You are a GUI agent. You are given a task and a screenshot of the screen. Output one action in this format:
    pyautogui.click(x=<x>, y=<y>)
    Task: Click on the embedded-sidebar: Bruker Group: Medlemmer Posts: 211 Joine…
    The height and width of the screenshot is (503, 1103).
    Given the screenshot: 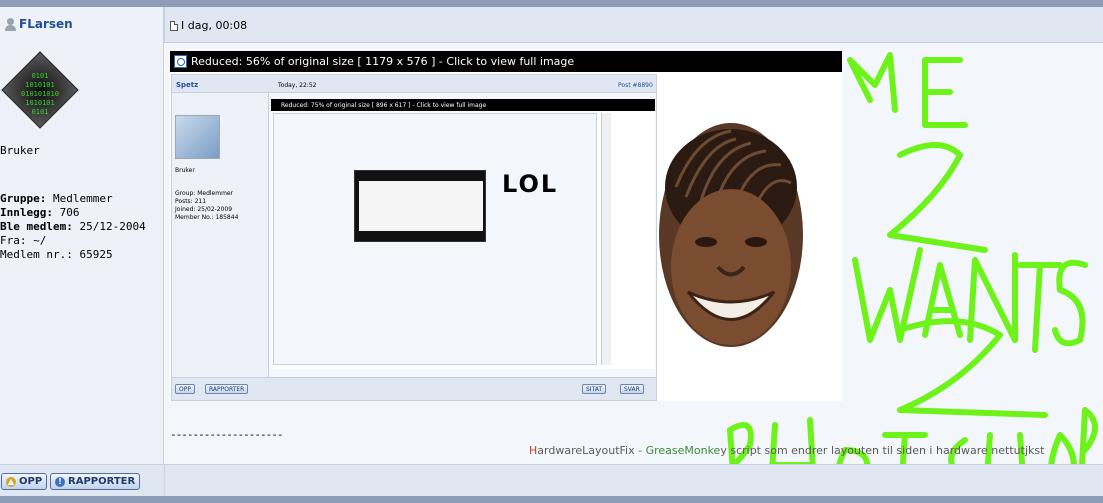 What is the action you would take?
    pyautogui.click(x=220, y=235)
    